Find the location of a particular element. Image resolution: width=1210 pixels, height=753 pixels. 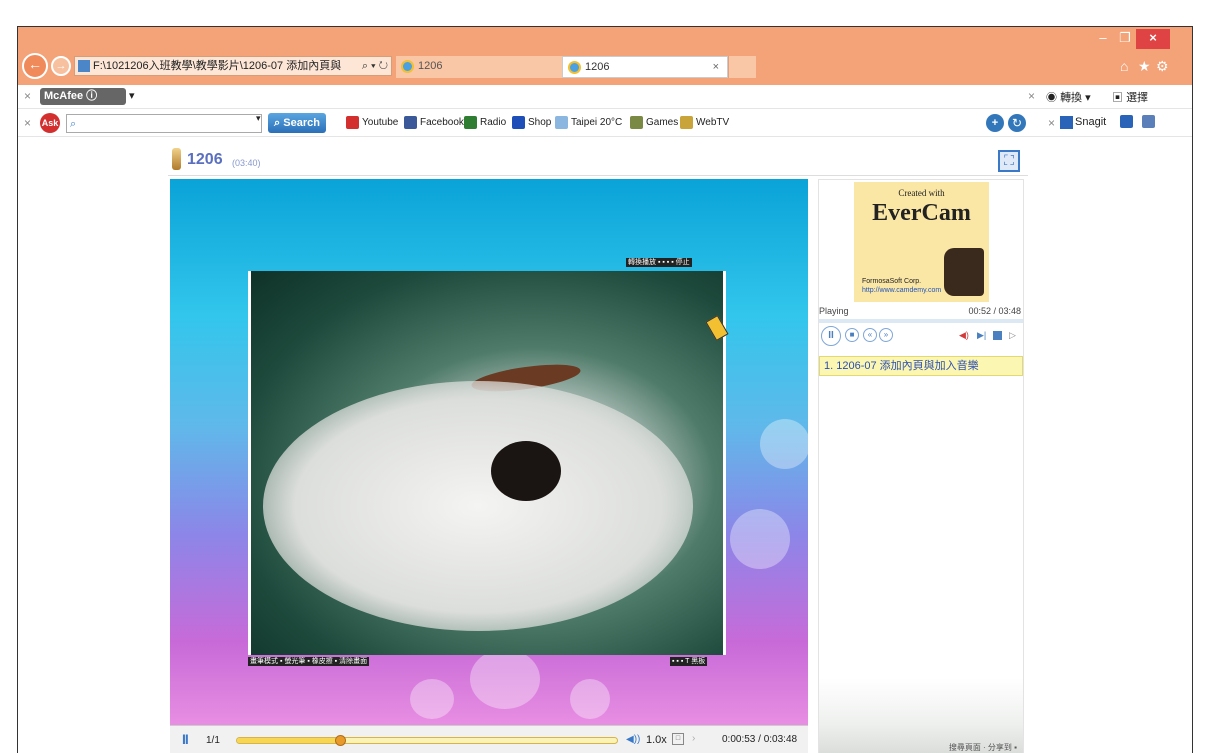

link-youtube: Youtube is located at coordinates (372, 122).